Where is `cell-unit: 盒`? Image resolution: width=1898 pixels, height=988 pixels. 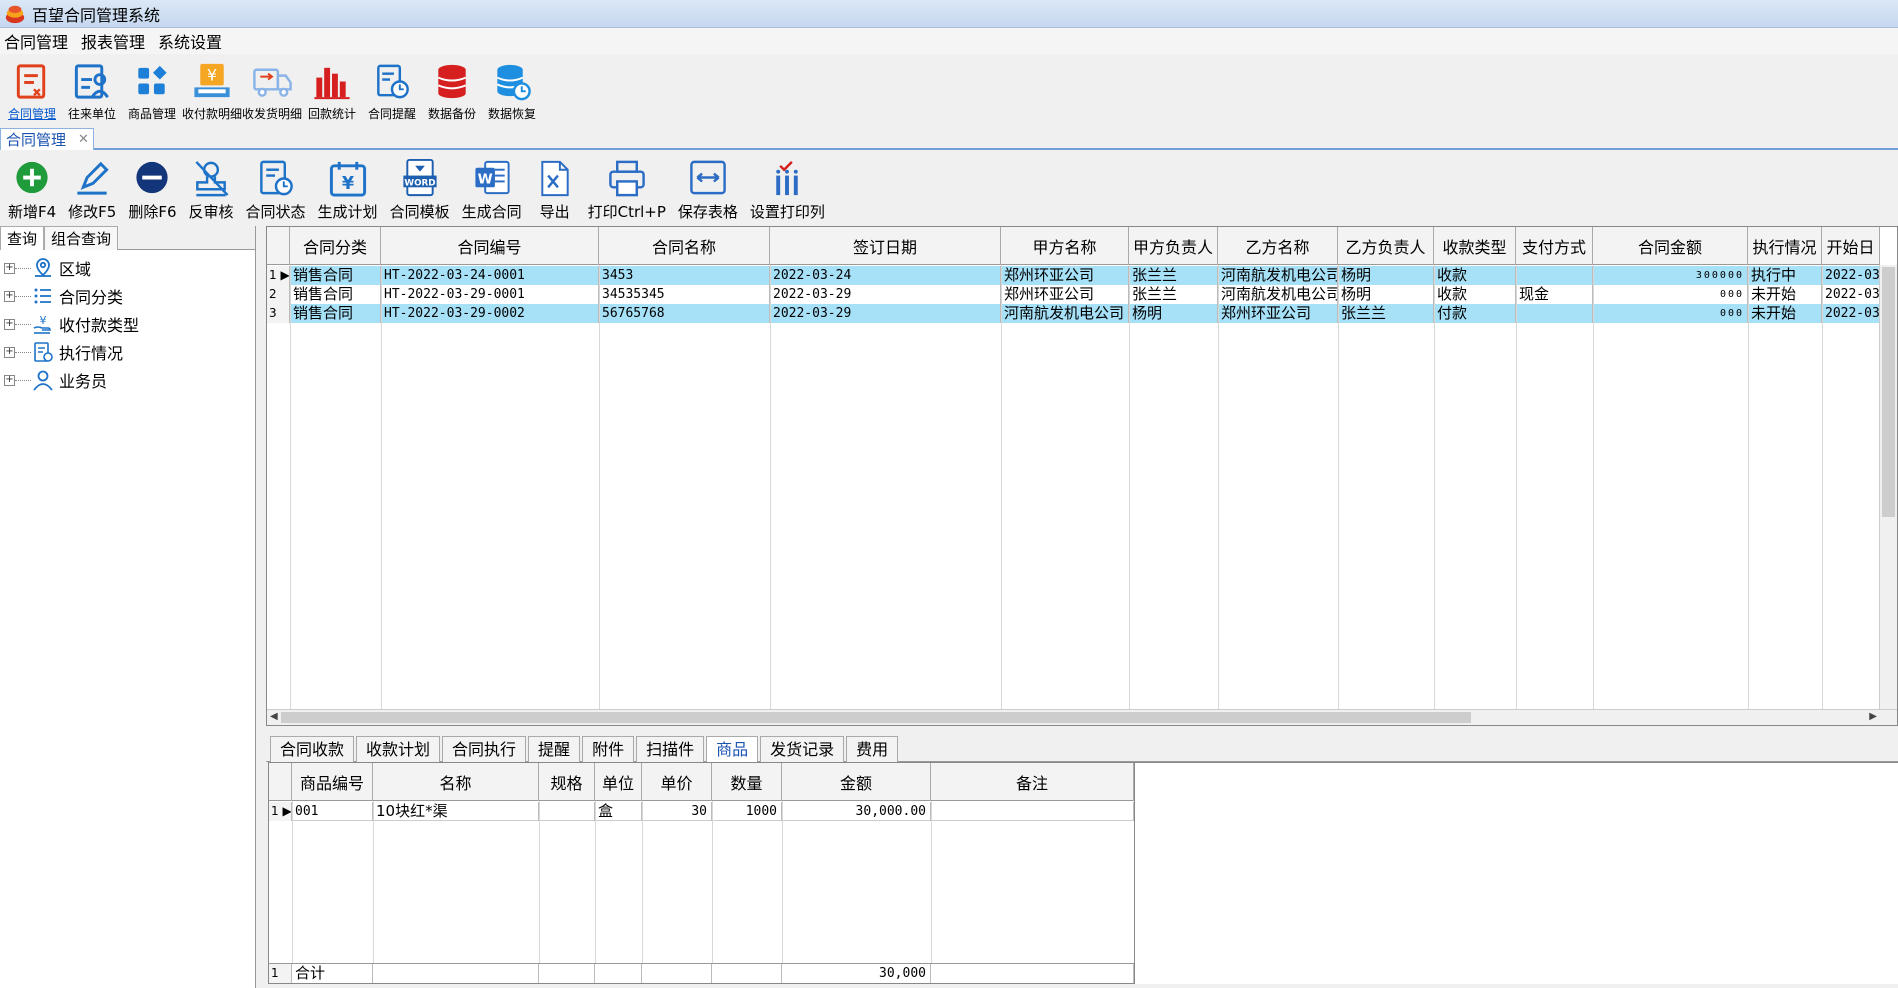
cell-unit: 盒 is located at coordinates (618, 811).